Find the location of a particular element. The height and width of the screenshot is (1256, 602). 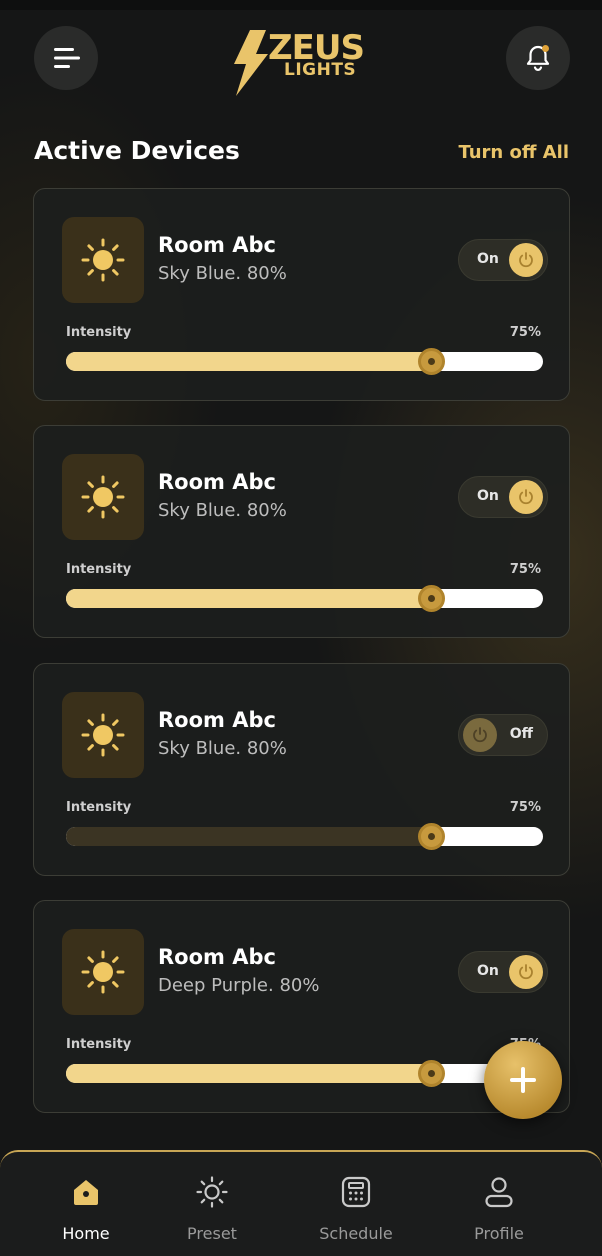

logo-subtitle: LIGHTS is located at coordinates (320, 70).